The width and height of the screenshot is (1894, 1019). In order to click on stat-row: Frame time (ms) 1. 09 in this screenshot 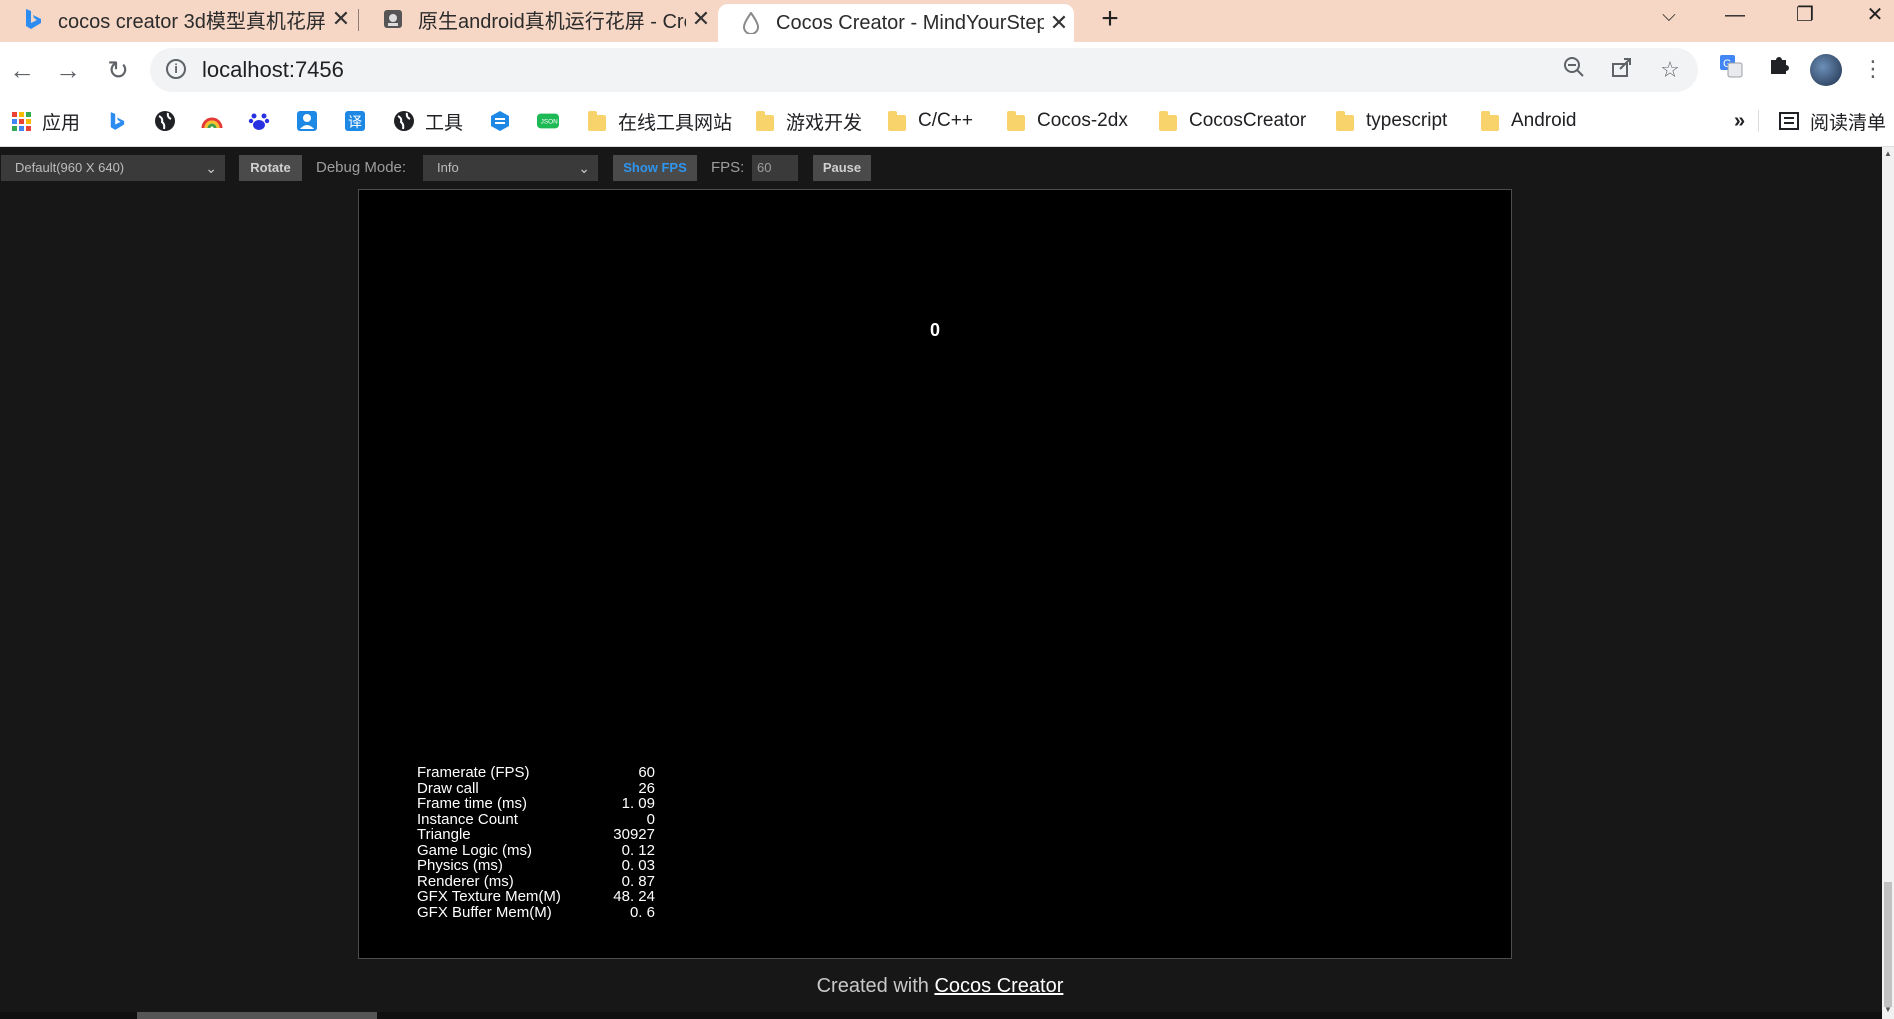, I will do `click(536, 803)`.